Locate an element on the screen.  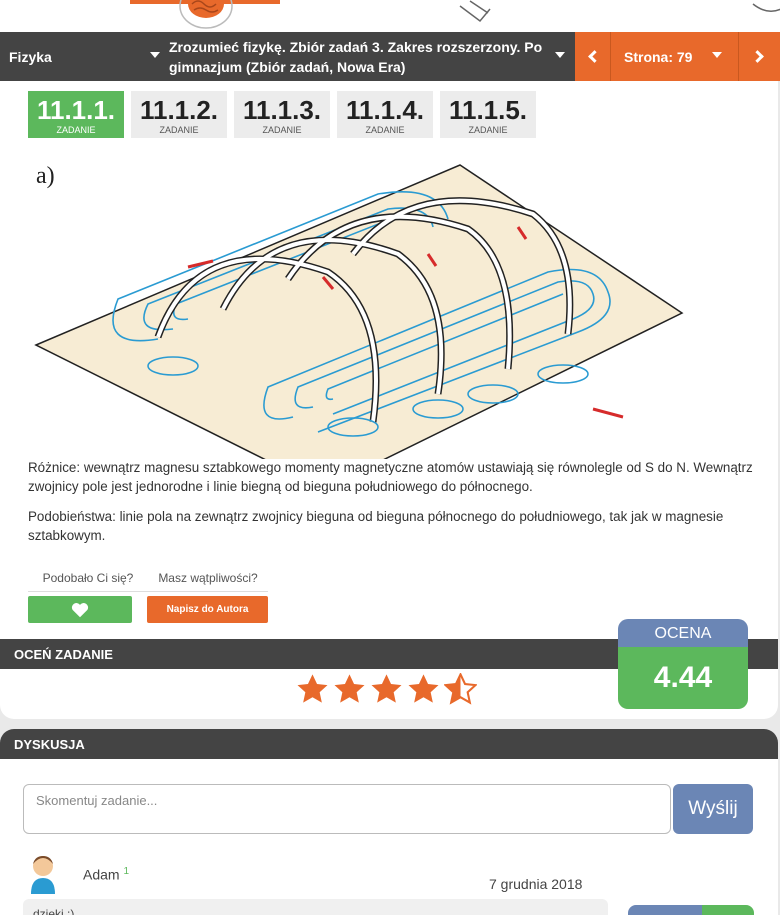
upvote-button is located at coordinates (728, 910).